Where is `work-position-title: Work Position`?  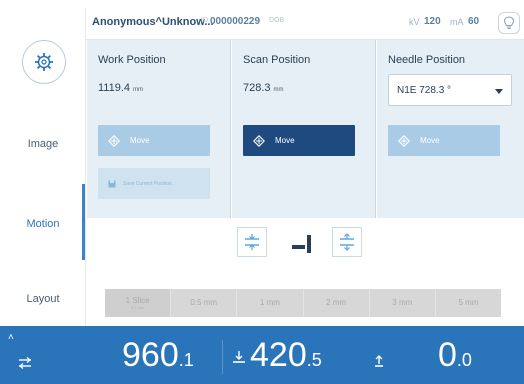 work-position-title: Work Position is located at coordinates (132, 60).